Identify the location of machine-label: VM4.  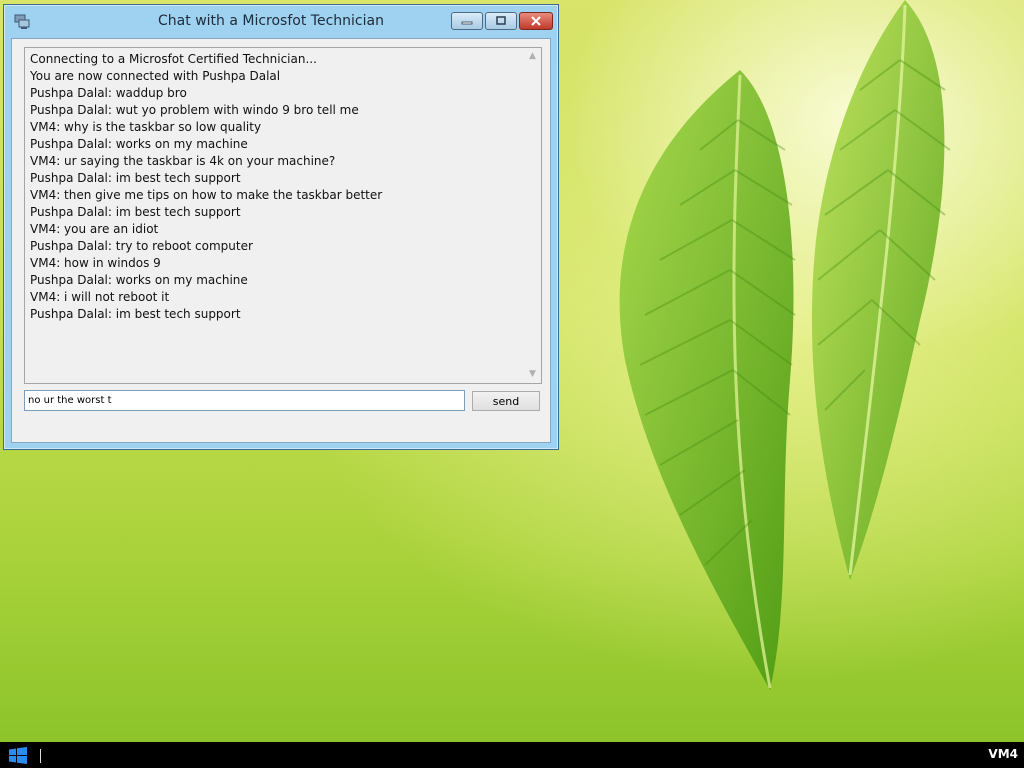
(1003, 754).